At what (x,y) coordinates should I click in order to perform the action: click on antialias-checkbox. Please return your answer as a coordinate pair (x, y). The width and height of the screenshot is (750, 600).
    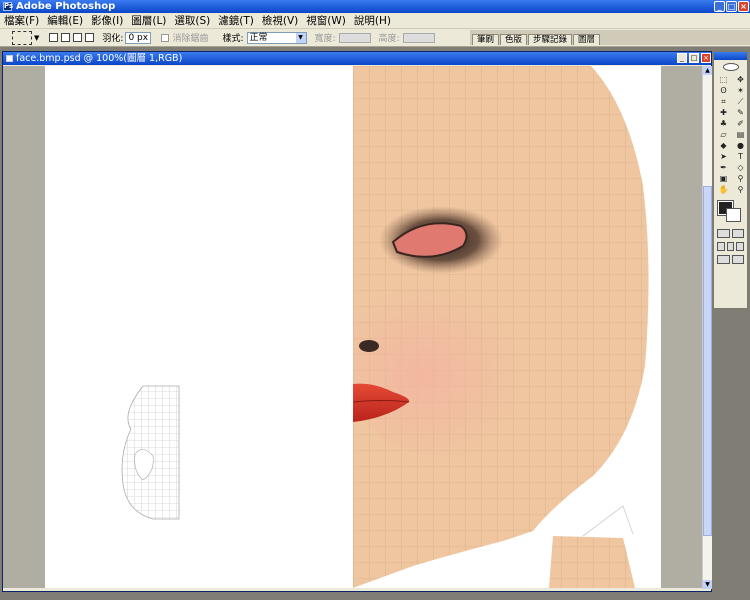
    Looking at the image, I should click on (165, 37).